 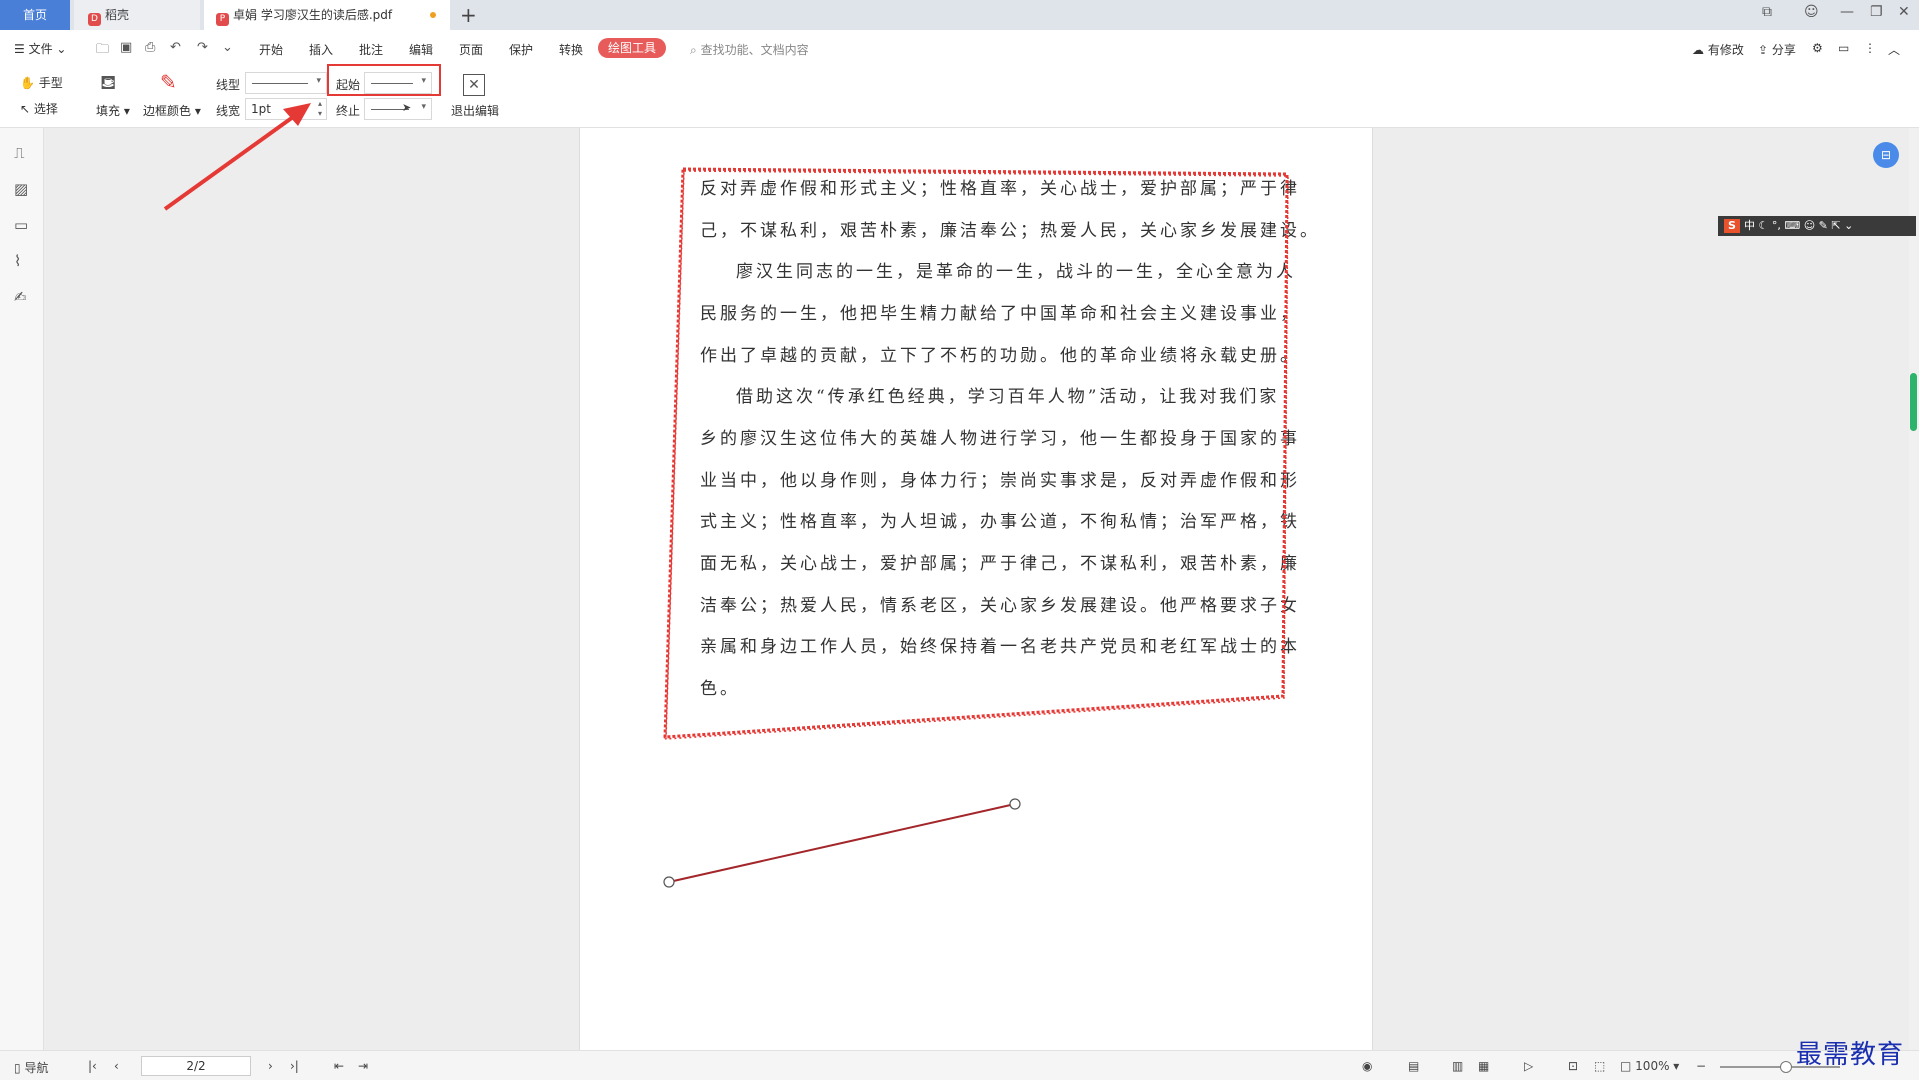 I want to click on first-page-icon: |‹, so click(x=92, y=1066).